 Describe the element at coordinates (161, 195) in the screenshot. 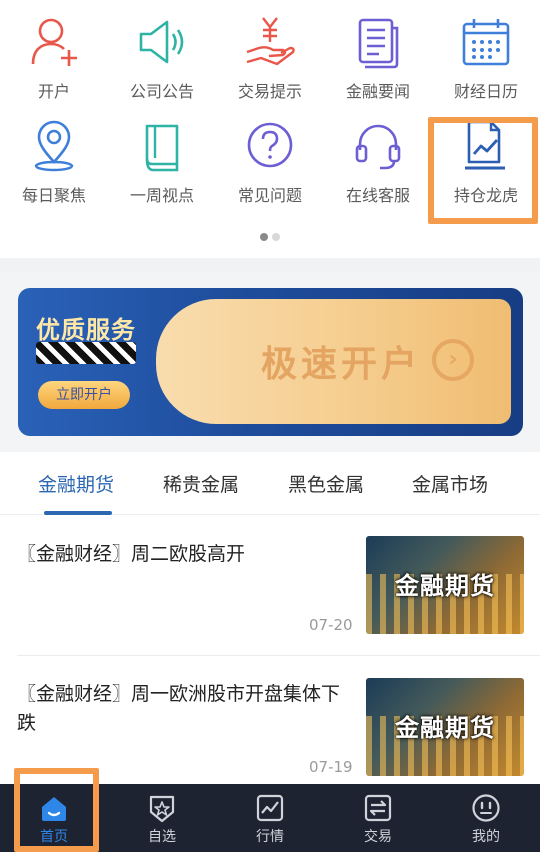

I see `entry-label: 一周视点` at that location.